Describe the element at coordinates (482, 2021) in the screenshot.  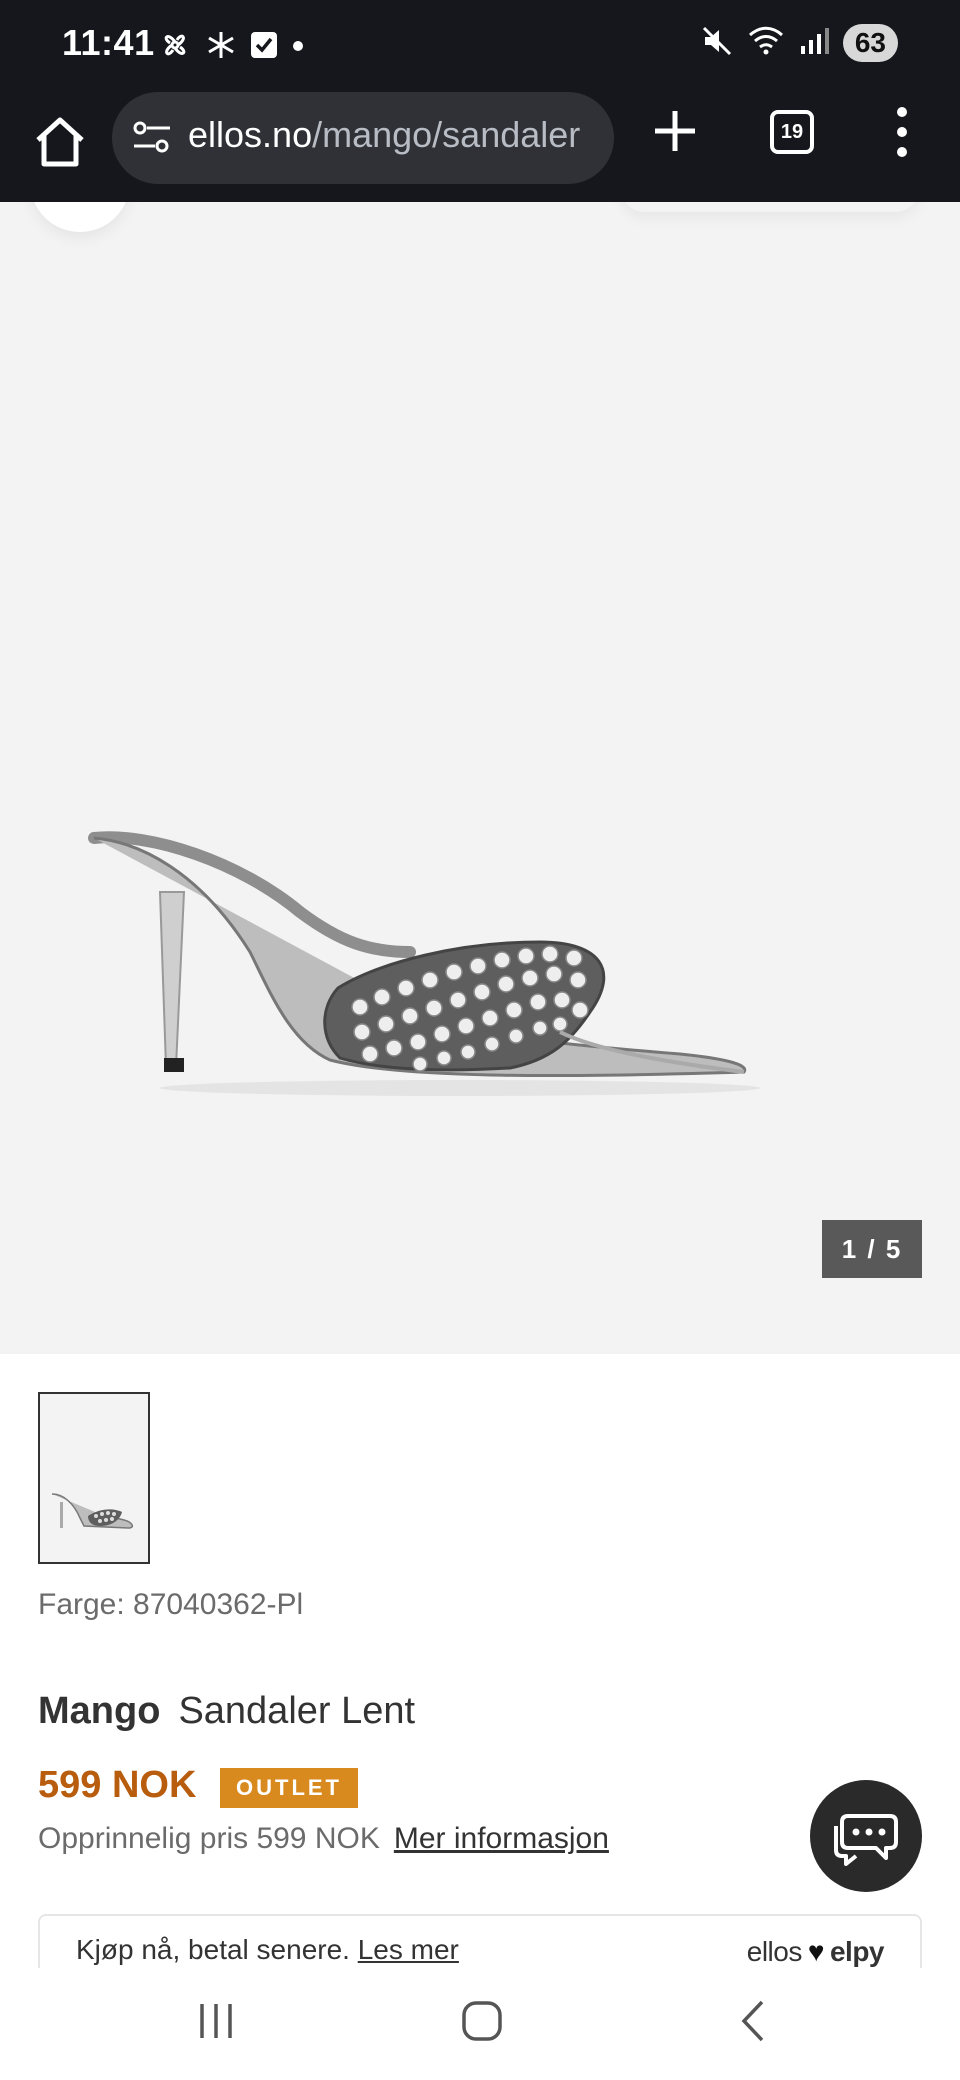
I see `home-circle-icon` at that location.